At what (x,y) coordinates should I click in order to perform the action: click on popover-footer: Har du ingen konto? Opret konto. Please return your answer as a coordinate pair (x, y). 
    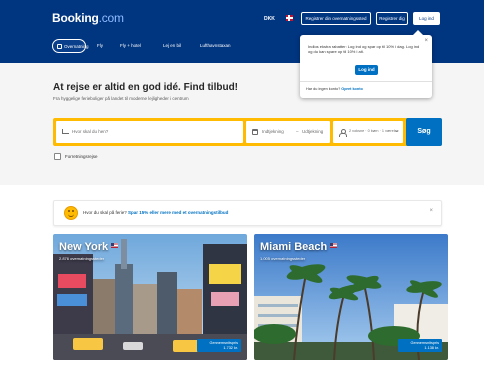
    Looking at the image, I should click on (334, 89).